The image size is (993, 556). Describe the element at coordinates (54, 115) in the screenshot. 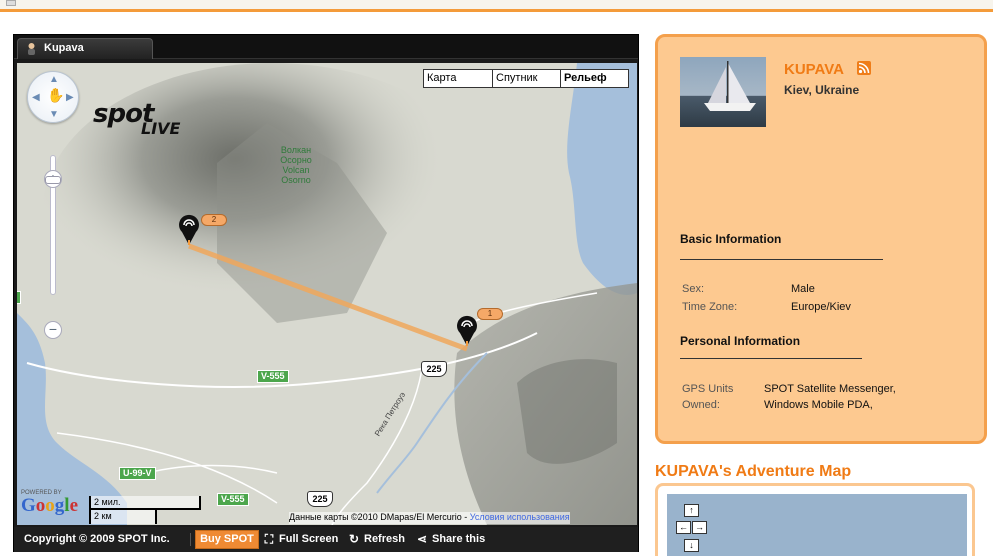

I see `pan-down-icon: ▼` at that location.